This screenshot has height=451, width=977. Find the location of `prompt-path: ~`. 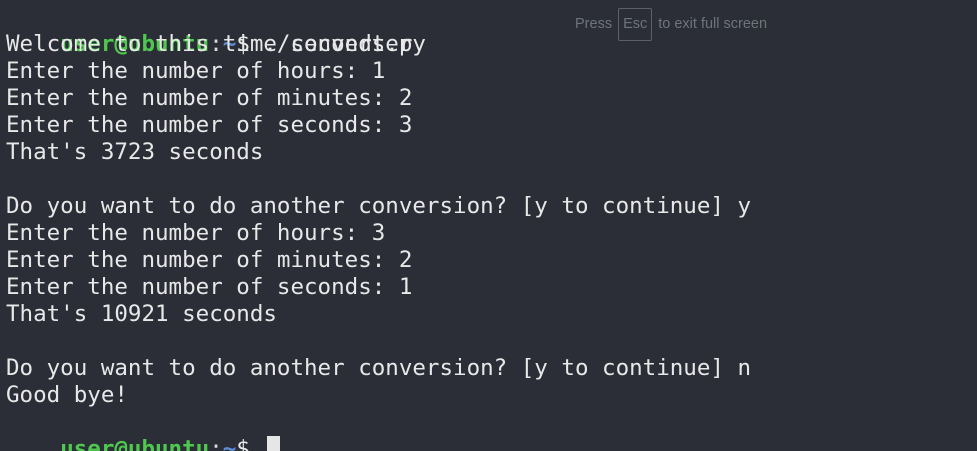

prompt-path: ~ is located at coordinates (229, 443).